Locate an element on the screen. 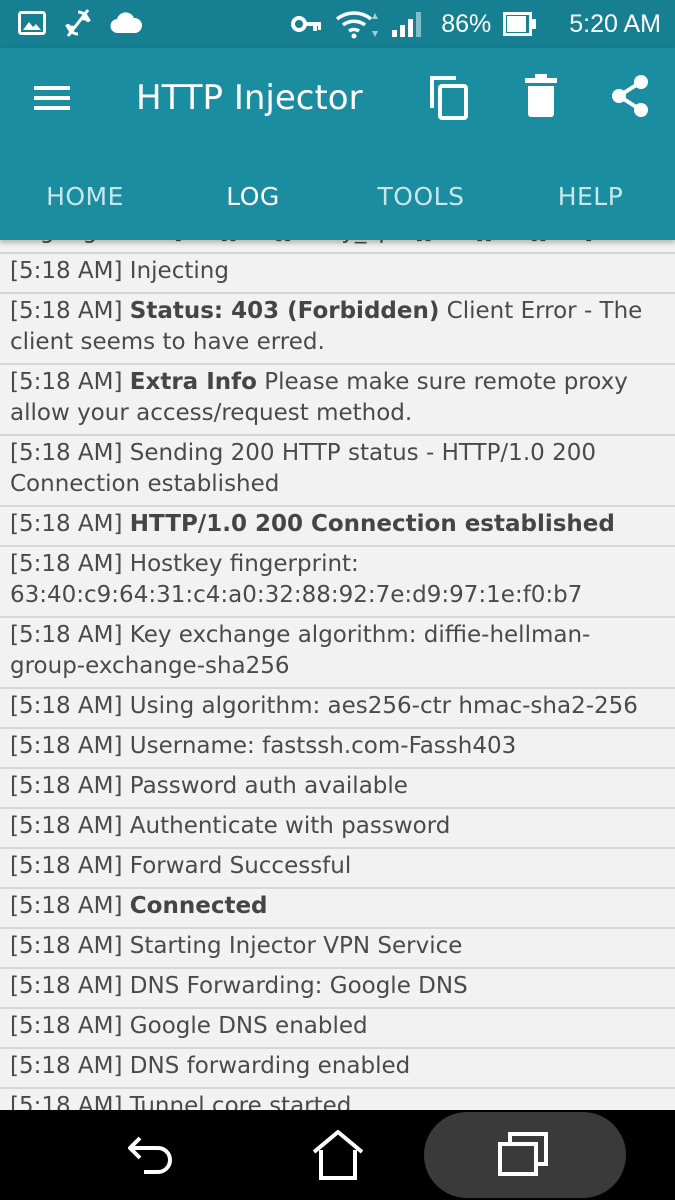  log-highlight: Connected is located at coordinates (198, 906).